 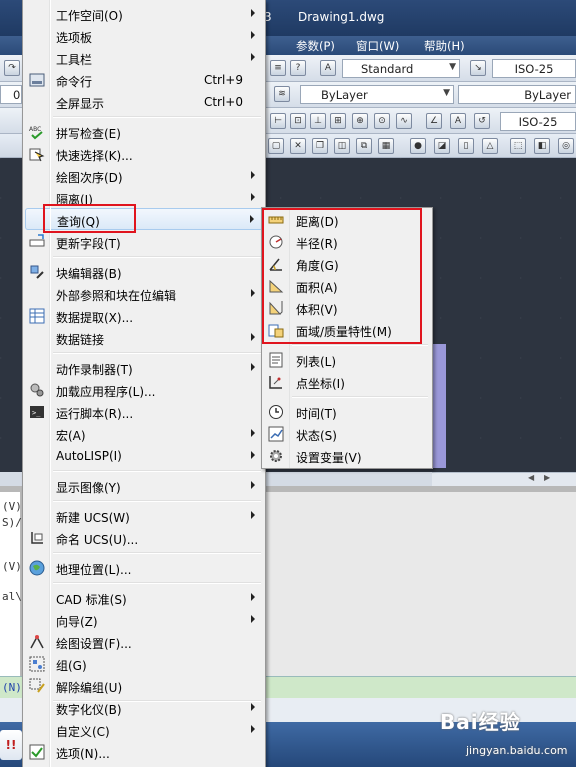 What do you see at coordinates (144, 58) in the screenshot?
I see `menu-item-toolbars: 工具栏` at bounding box center [144, 58].